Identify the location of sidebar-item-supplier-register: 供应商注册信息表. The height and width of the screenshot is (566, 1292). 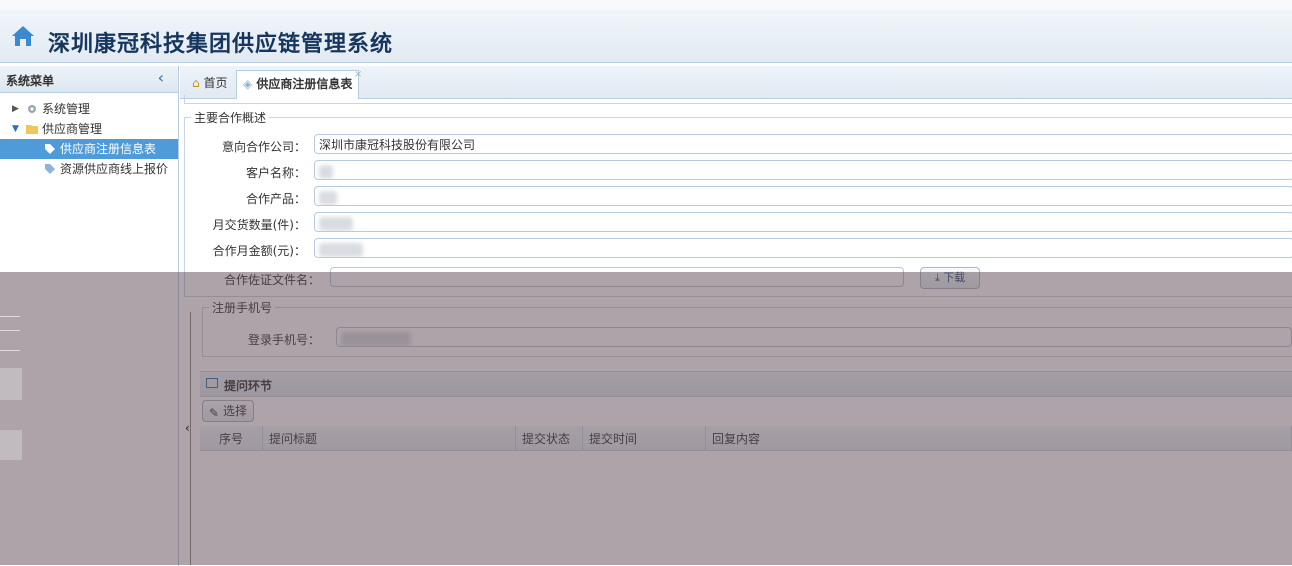
(89, 149).